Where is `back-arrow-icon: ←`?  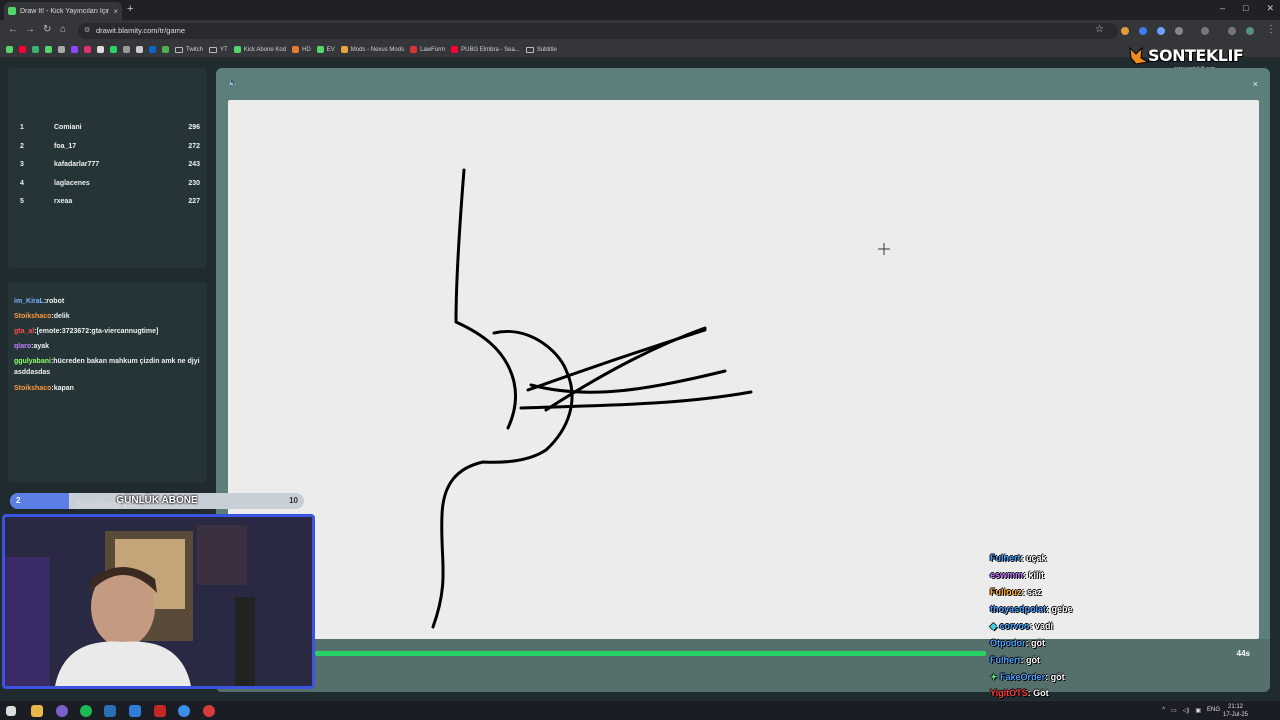 back-arrow-icon: ← is located at coordinates (13, 29).